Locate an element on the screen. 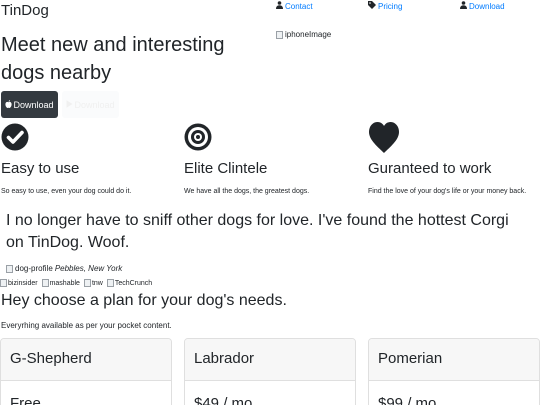 Image resolution: width=540 pixels, height=405 pixels. pricing-card: G-Shepherd Free is located at coordinates (86, 371).